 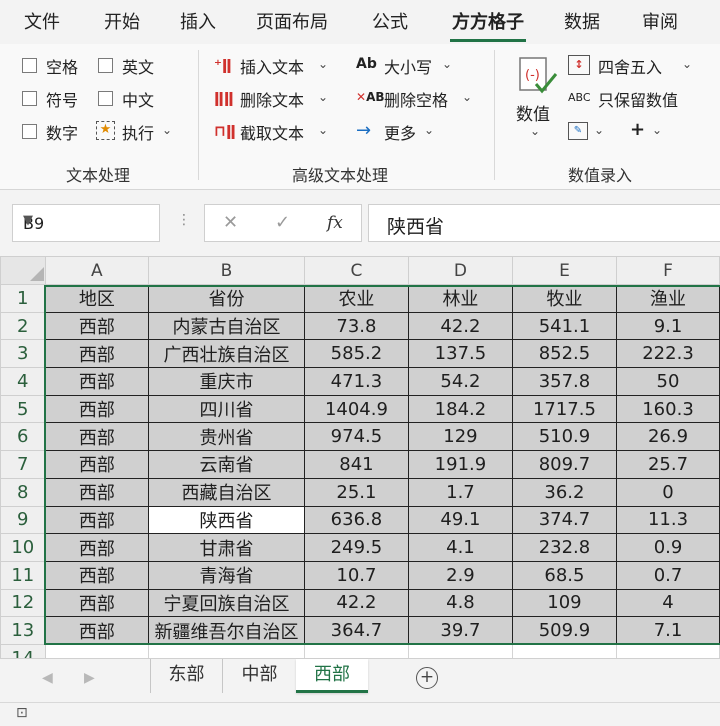 I want to click on cell-c11: 10.7, so click(x=356, y=575).